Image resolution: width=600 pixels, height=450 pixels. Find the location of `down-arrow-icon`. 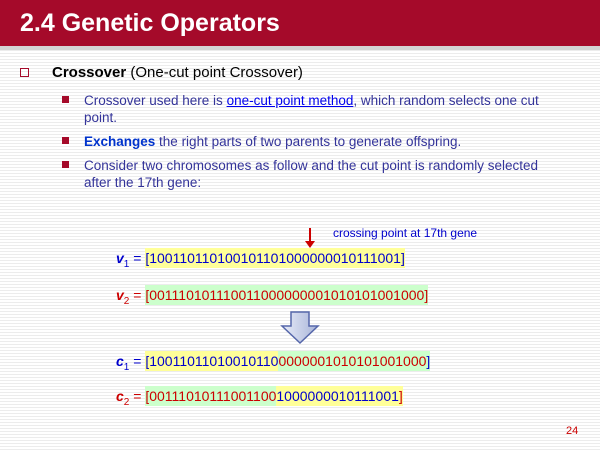

down-arrow-icon is located at coordinates (300, 328).